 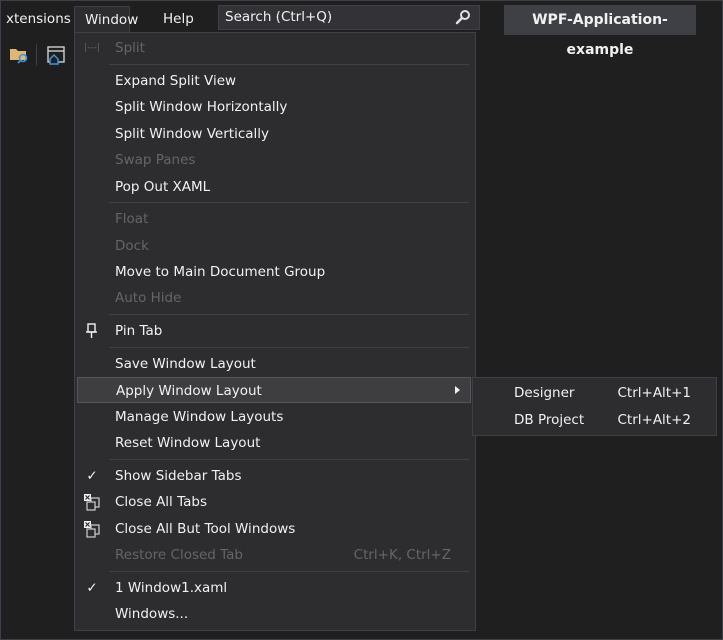 I want to click on menu-extensions: xtensions, so click(x=40, y=19).